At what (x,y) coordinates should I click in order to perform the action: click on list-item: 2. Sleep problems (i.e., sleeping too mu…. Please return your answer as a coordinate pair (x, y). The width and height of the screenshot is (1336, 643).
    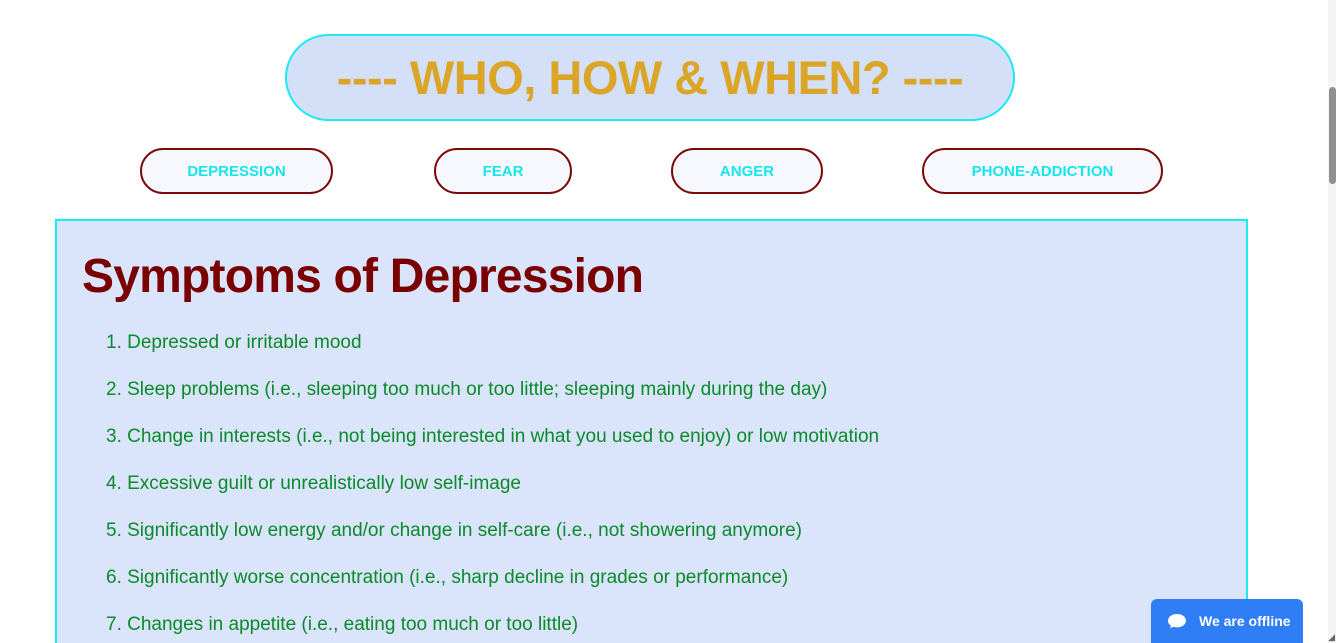
    Looking at the image, I should click on (467, 389).